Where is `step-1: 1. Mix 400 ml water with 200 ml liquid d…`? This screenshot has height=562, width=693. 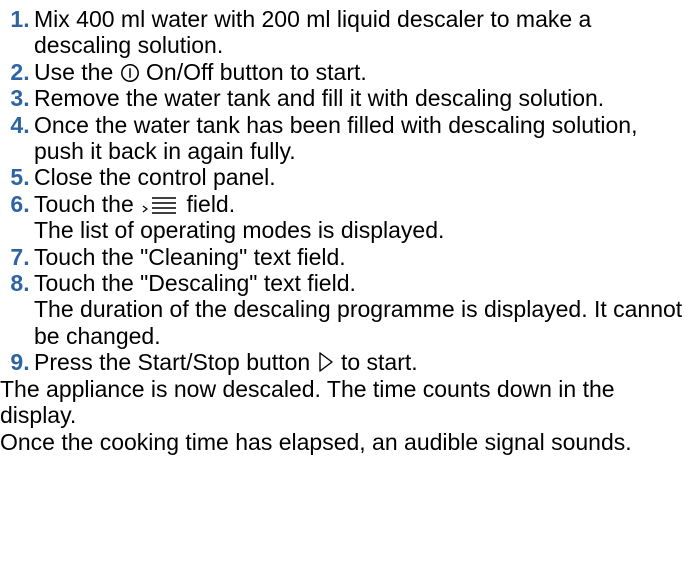
step-1: 1. Mix 400 ml water with 200 ml liquid d… is located at coordinates (346, 32).